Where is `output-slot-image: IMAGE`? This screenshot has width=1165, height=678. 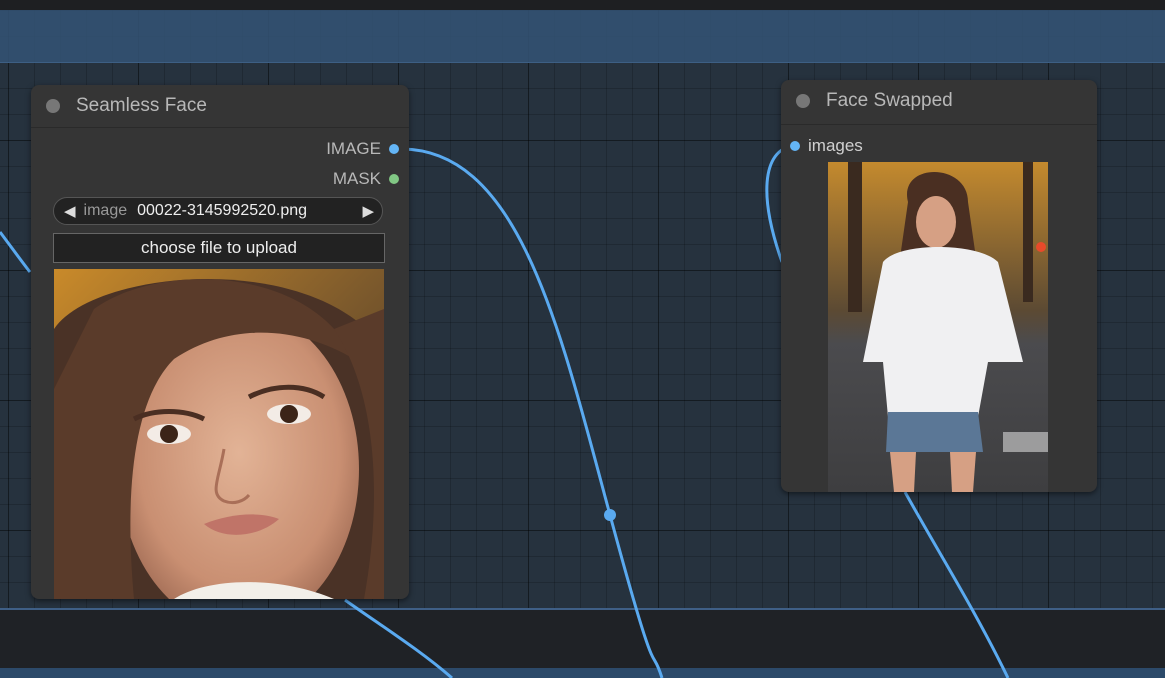
output-slot-image: IMAGE is located at coordinates (362, 149).